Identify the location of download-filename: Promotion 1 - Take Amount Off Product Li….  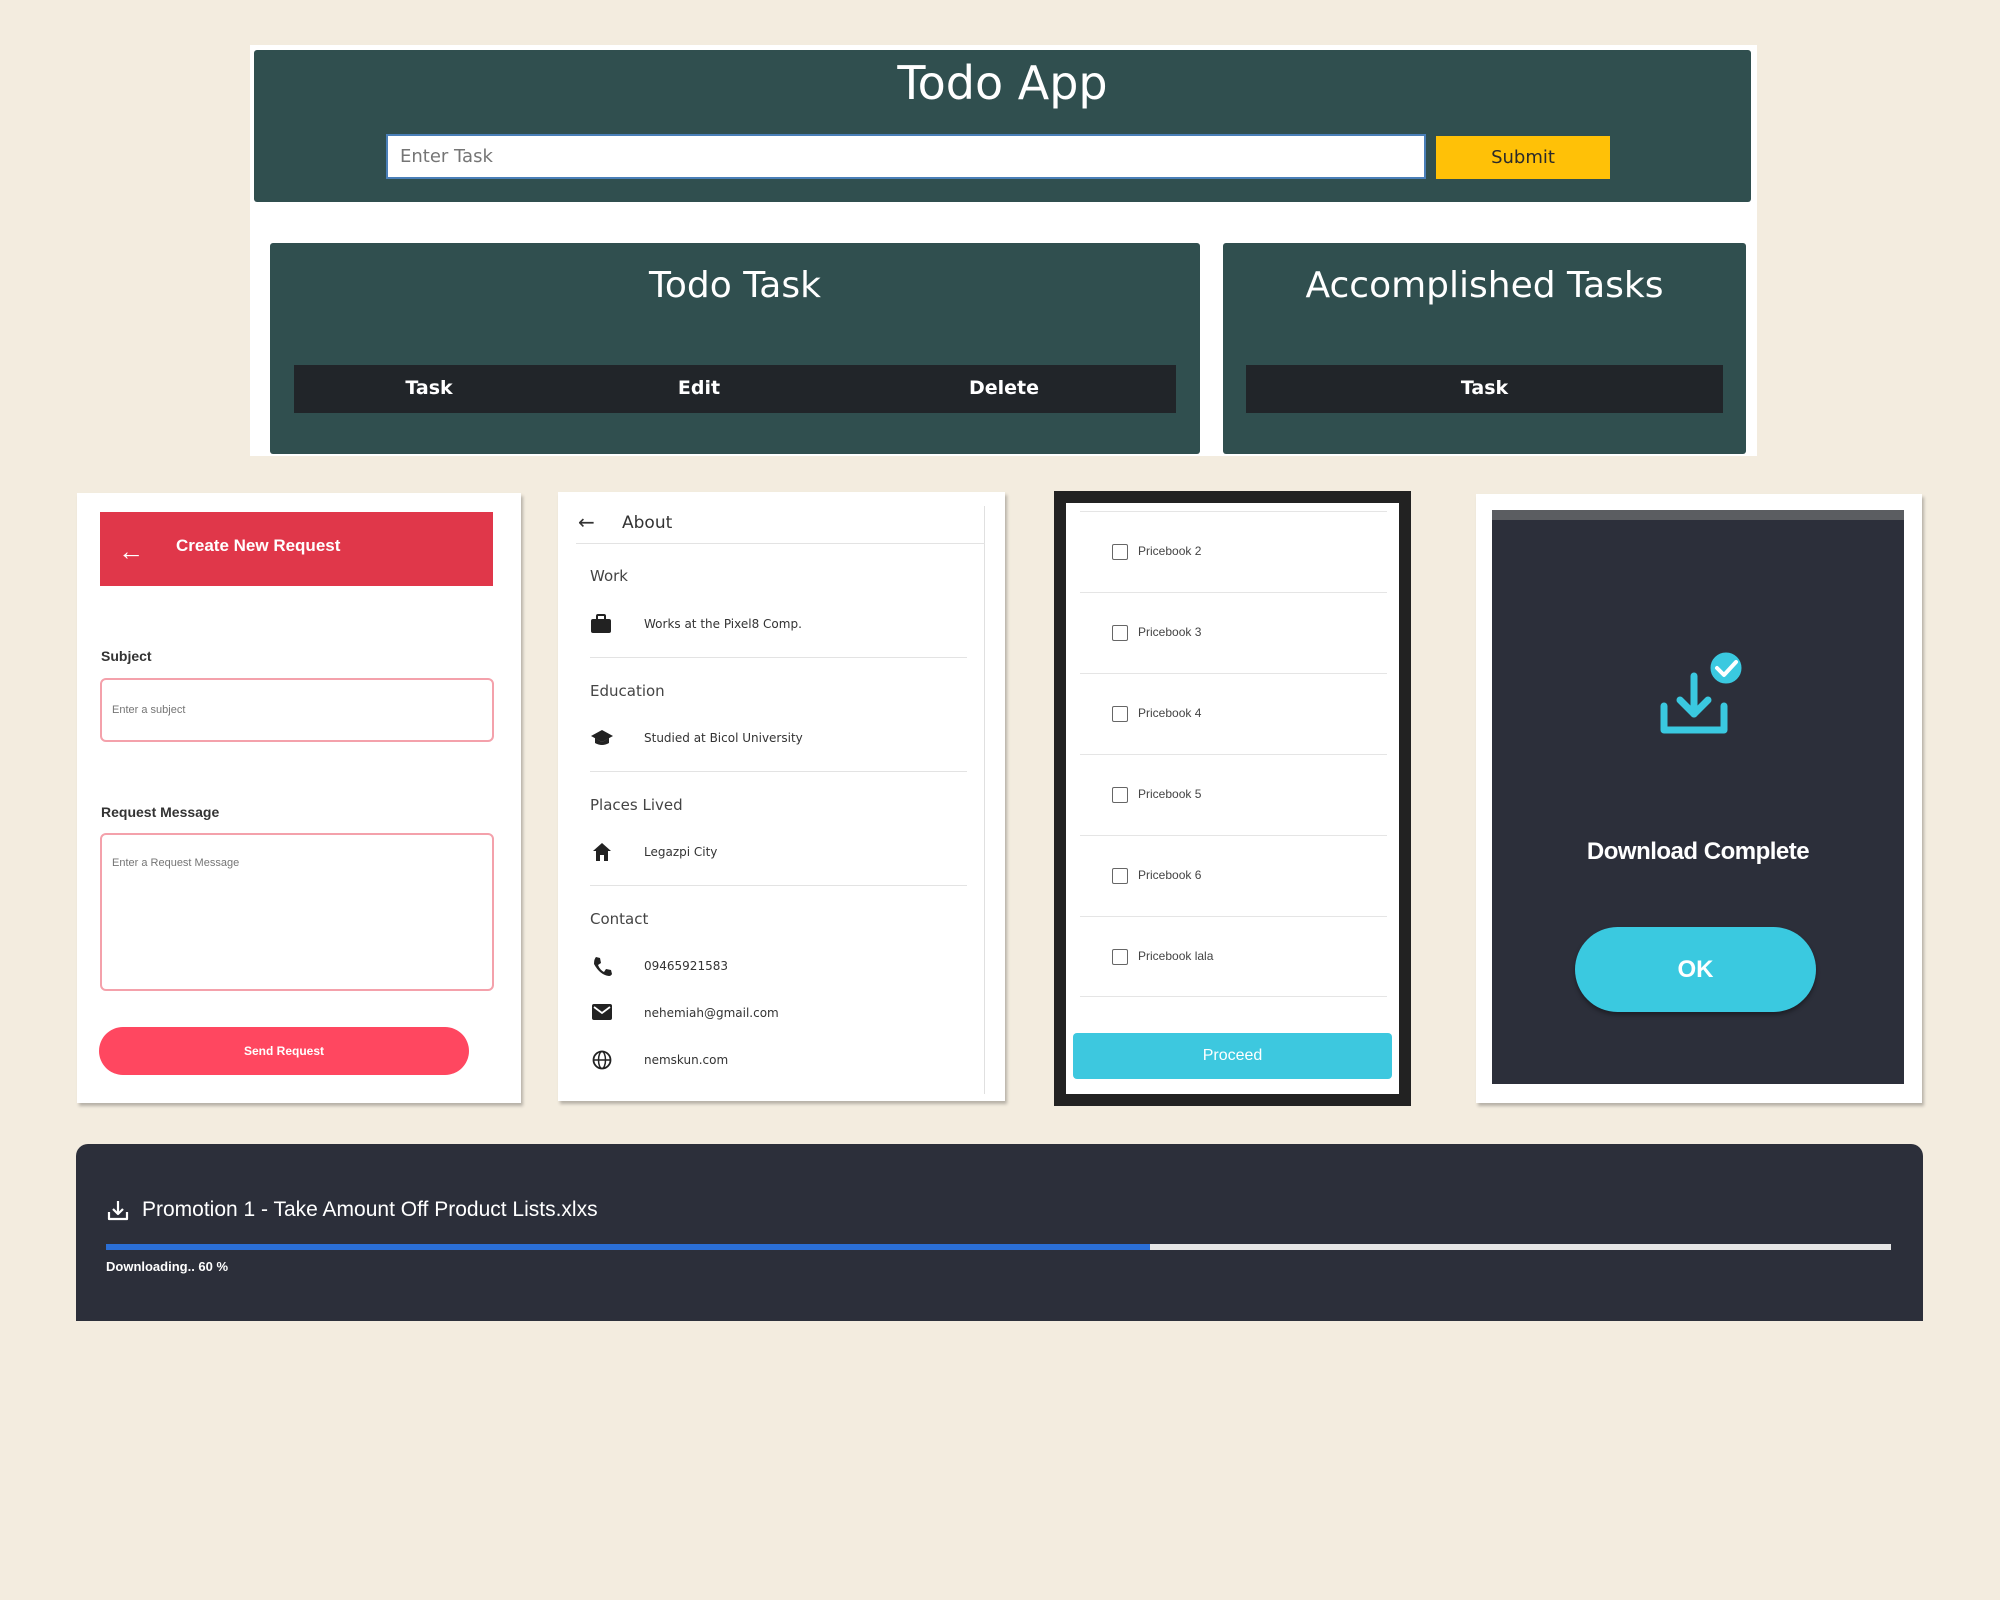
(370, 1209).